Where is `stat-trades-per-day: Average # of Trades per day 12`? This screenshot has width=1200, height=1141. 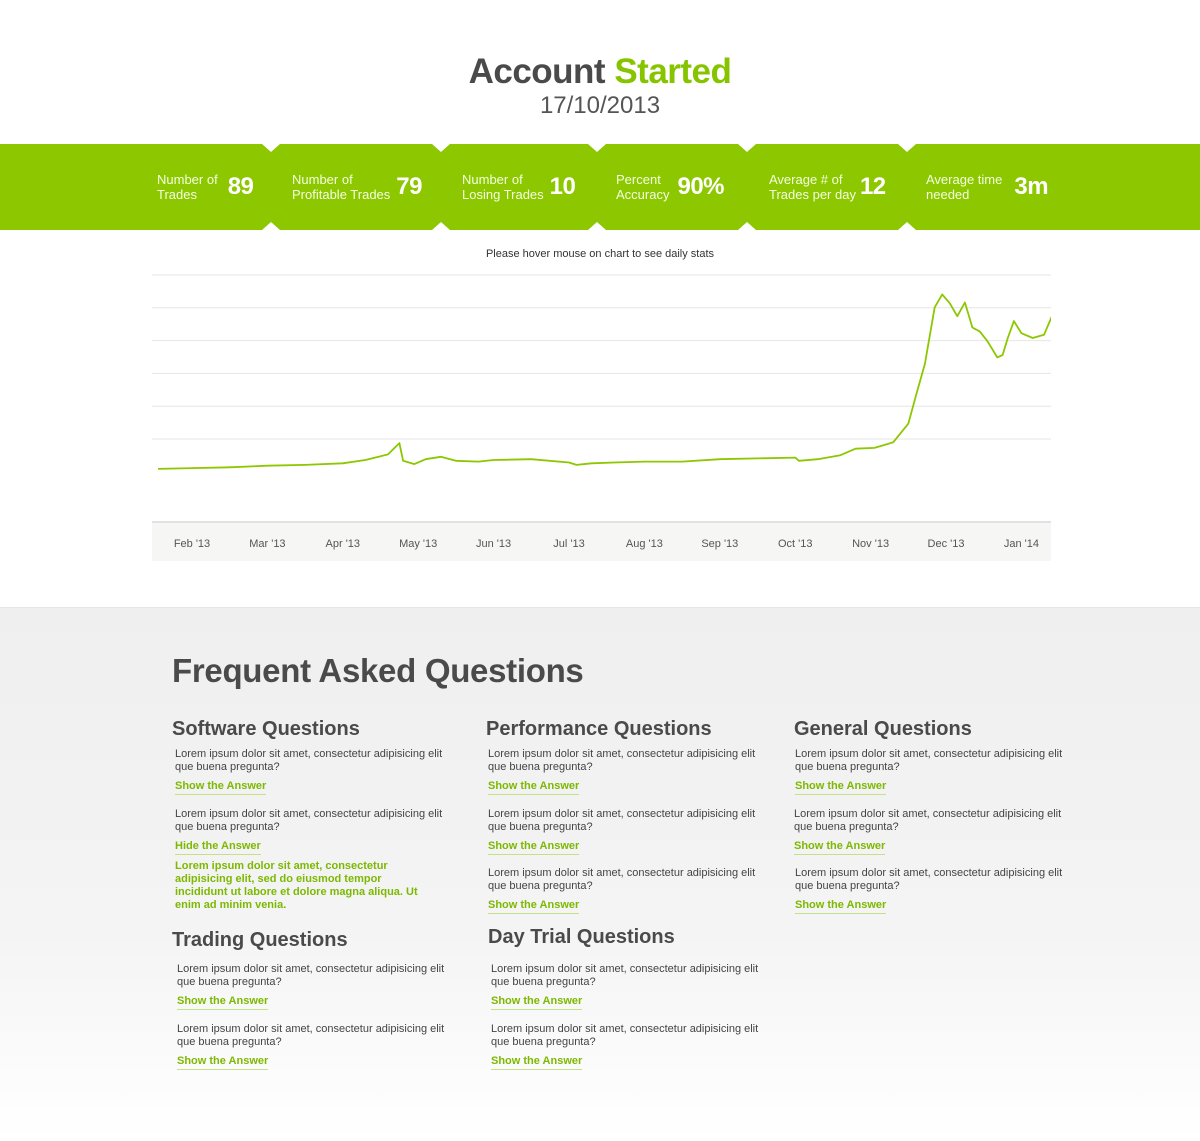 stat-trades-per-day: Average # of Trades per day 12 is located at coordinates (827, 187).